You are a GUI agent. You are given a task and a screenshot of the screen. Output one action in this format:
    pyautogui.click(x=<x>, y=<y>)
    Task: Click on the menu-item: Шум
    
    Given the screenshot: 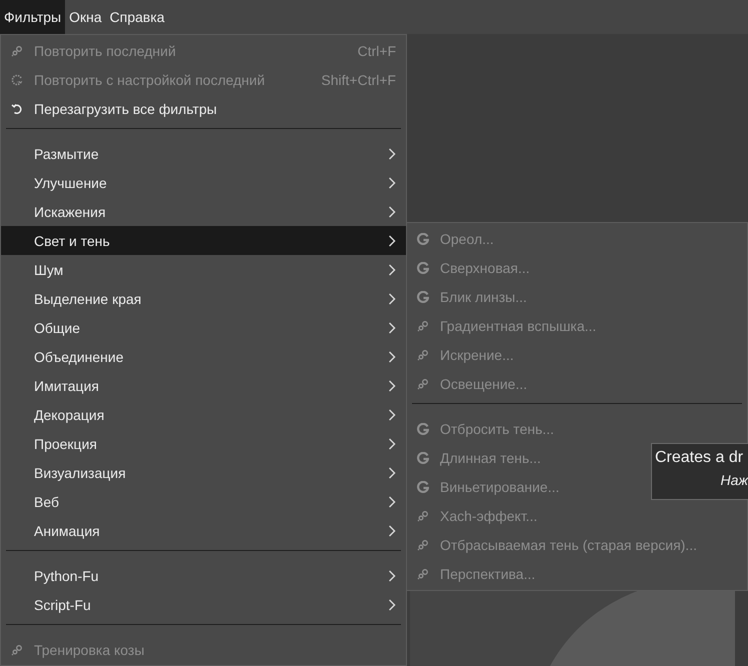 What is the action you would take?
    pyautogui.click(x=203, y=269)
    